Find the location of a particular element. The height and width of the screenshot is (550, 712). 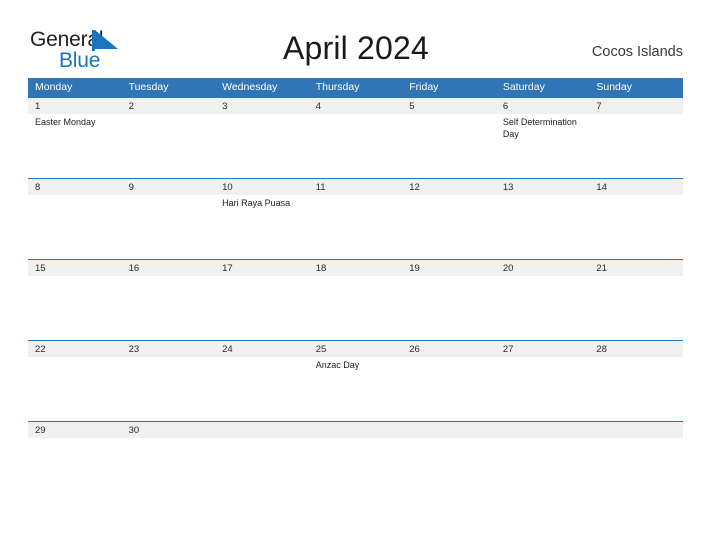

day-number: 20 is located at coordinates (543, 268).